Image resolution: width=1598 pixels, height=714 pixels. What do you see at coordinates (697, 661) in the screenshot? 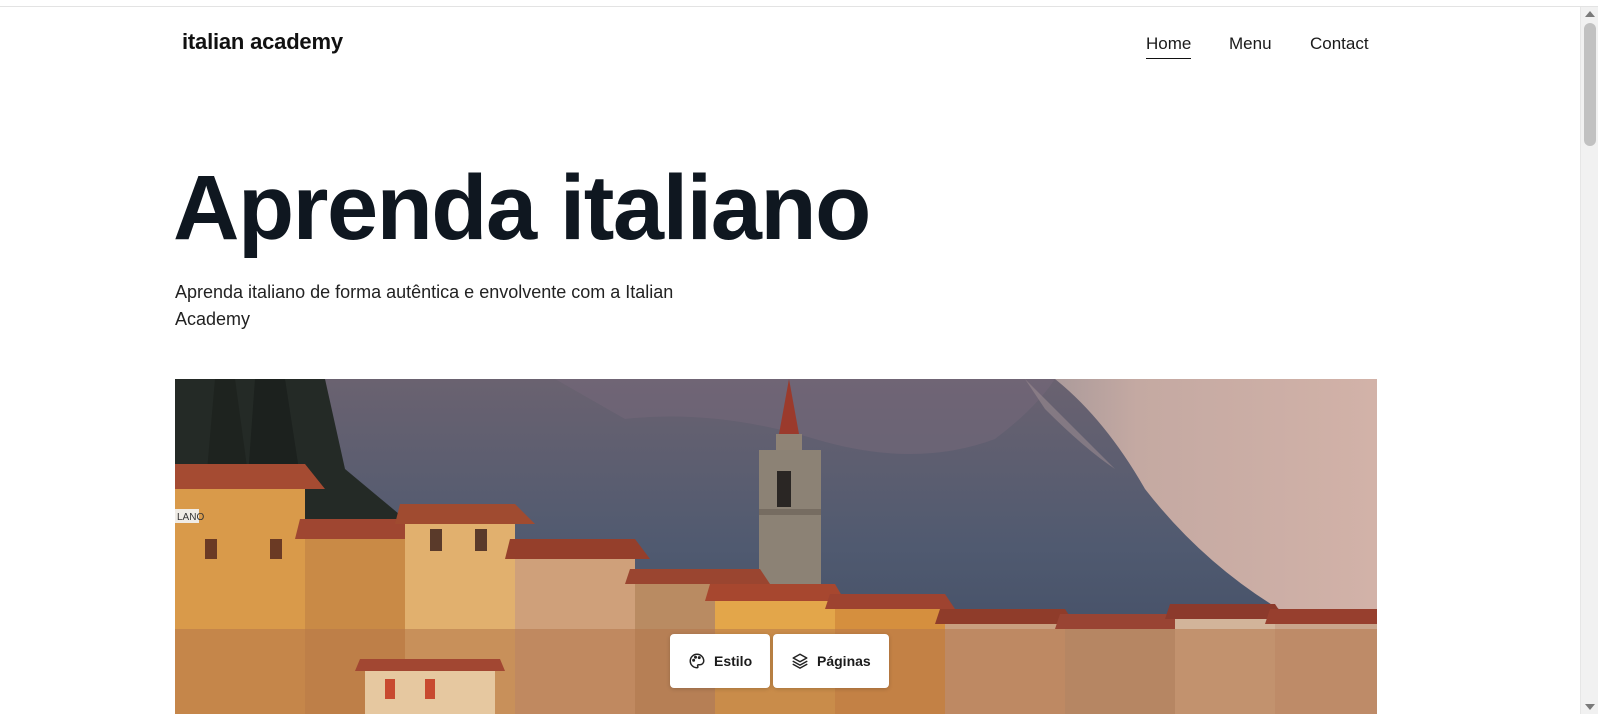
I see `palette-icon` at bounding box center [697, 661].